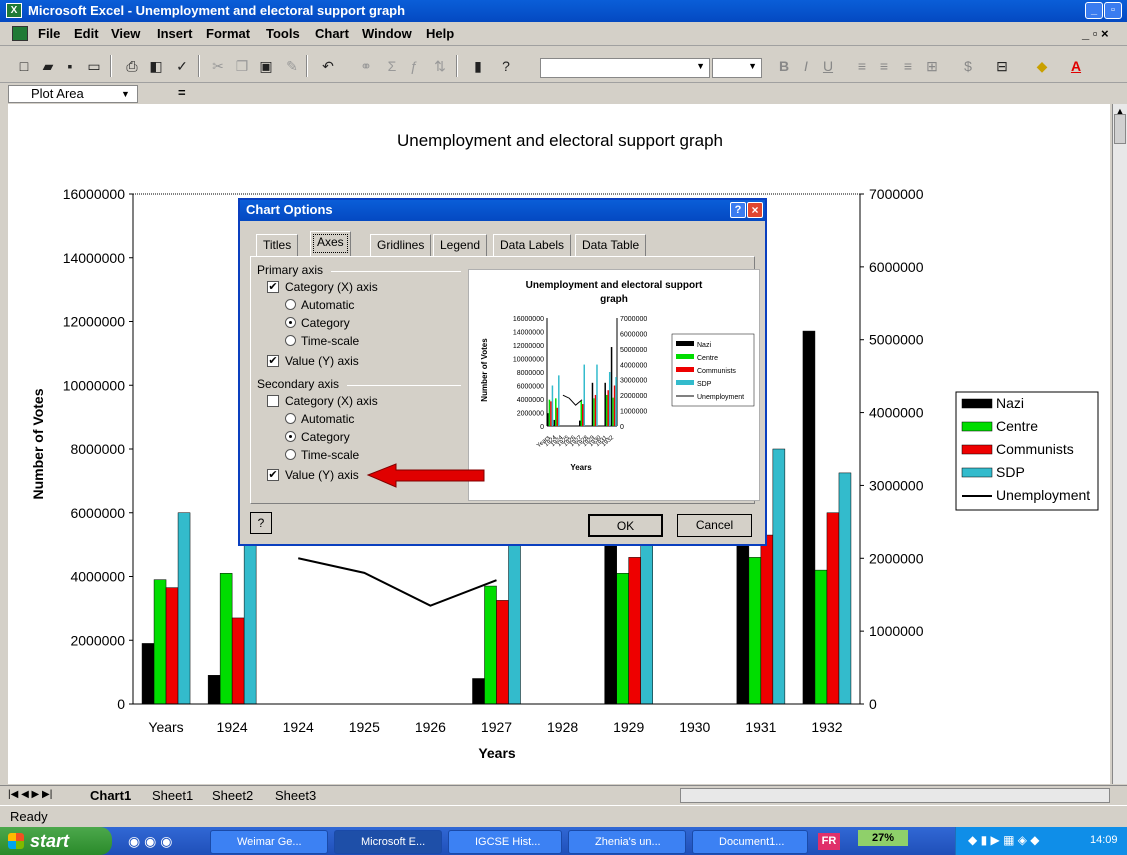 The height and width of the screenshot is (855, 1127). Describe the element at coordinates (322, 361) in the screenshot. I see `primary-value-y-label: Value (Y) axis` at that location.